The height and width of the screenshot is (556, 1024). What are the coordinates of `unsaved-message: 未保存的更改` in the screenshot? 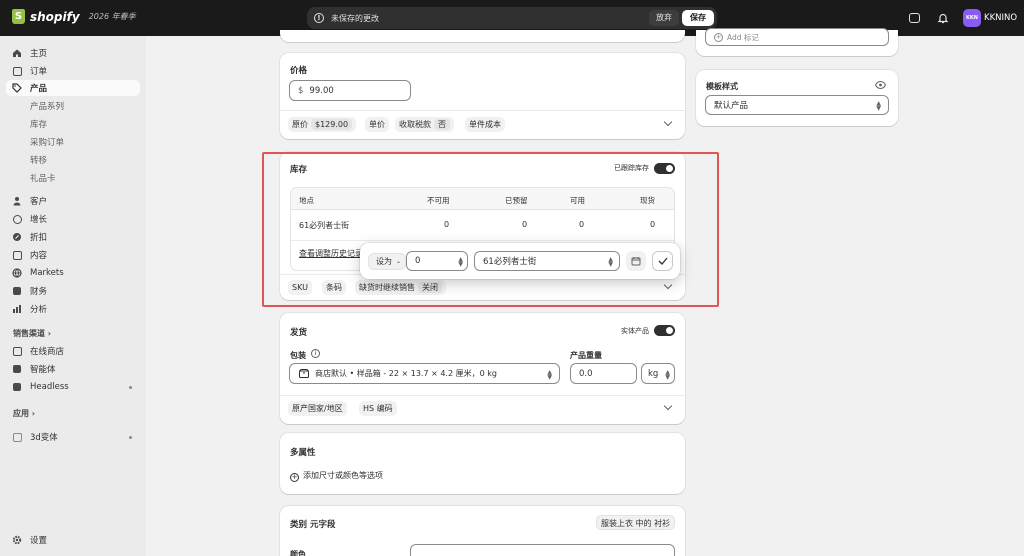 It's located at (355, 18).